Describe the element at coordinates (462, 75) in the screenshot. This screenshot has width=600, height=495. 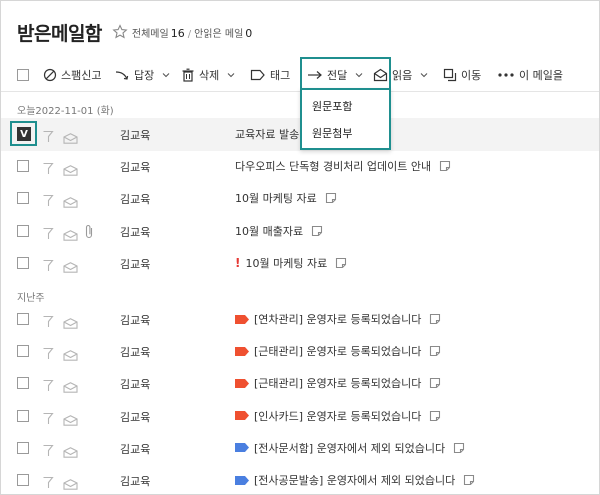
I see `move-button: 이동` at that location.